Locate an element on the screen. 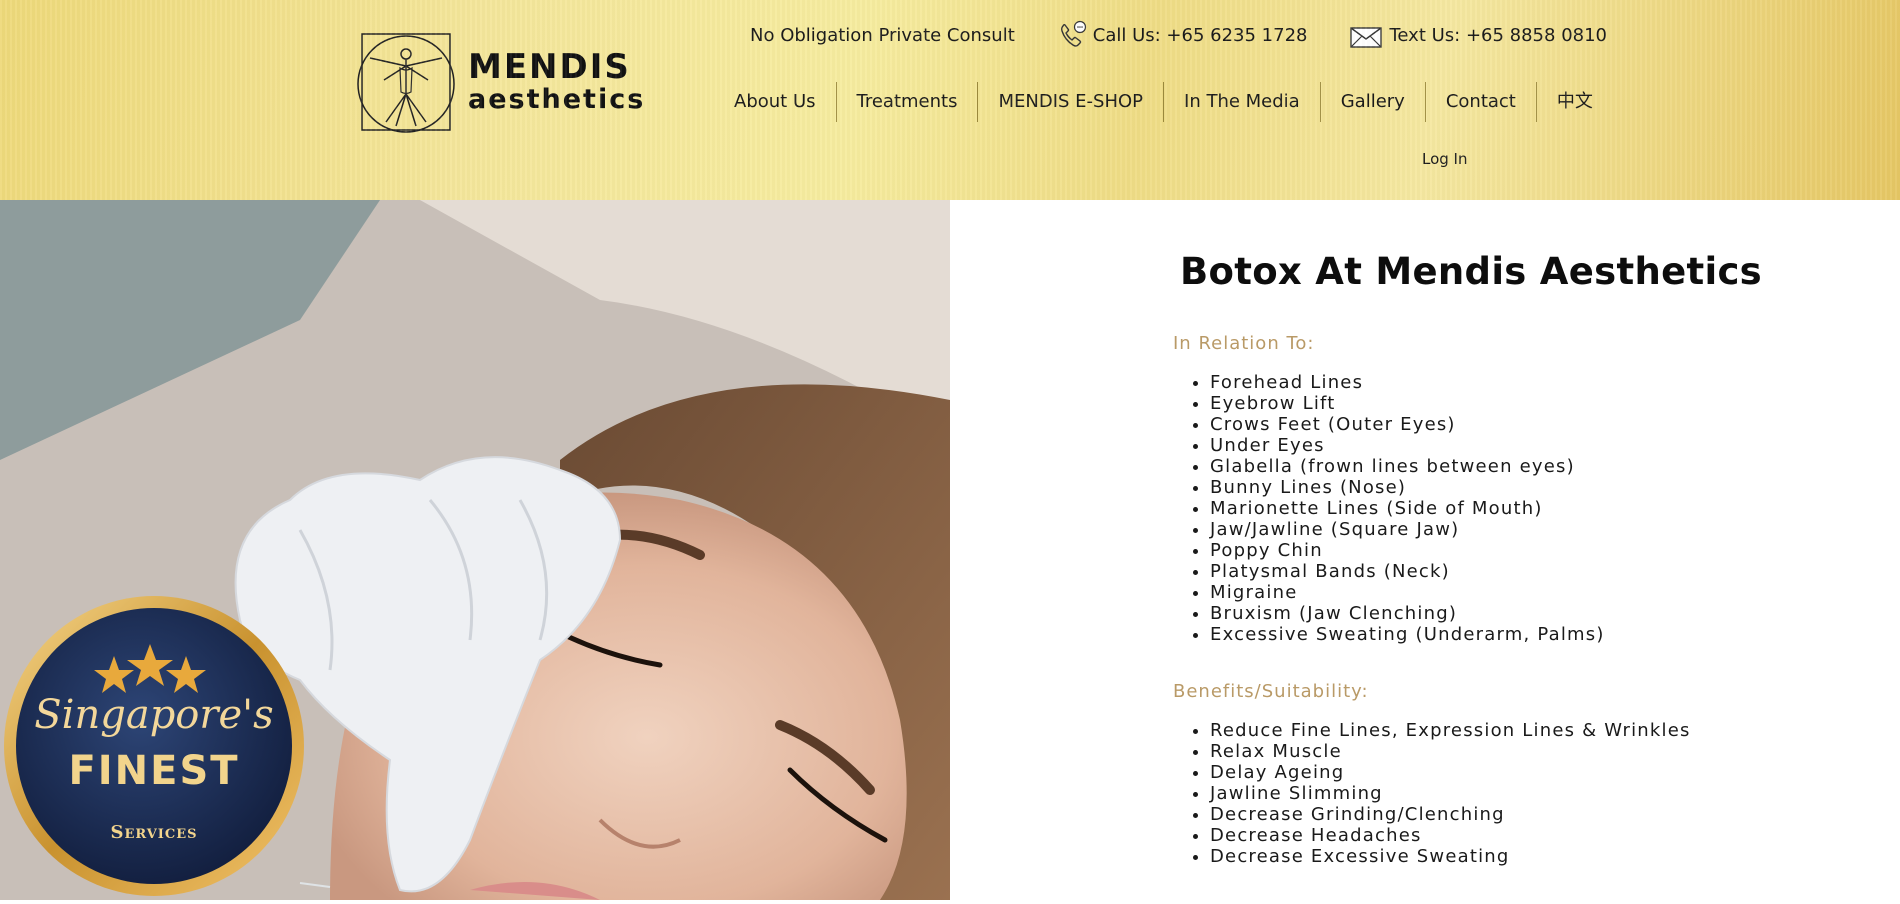  page-title: Botox At Mendis Aesthetics is located at coordinates (1471, 271).